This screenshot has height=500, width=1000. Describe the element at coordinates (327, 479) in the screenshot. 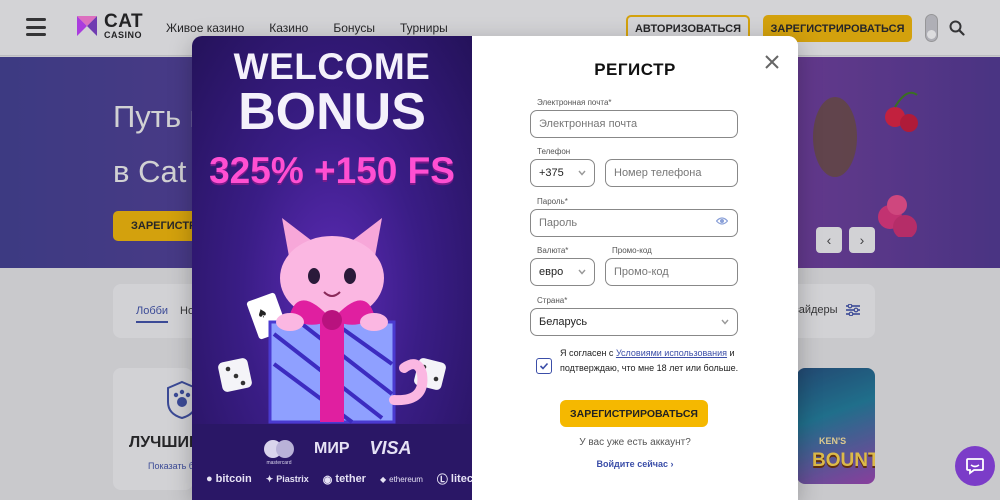

I see `tether-icon: ◉` at that location.